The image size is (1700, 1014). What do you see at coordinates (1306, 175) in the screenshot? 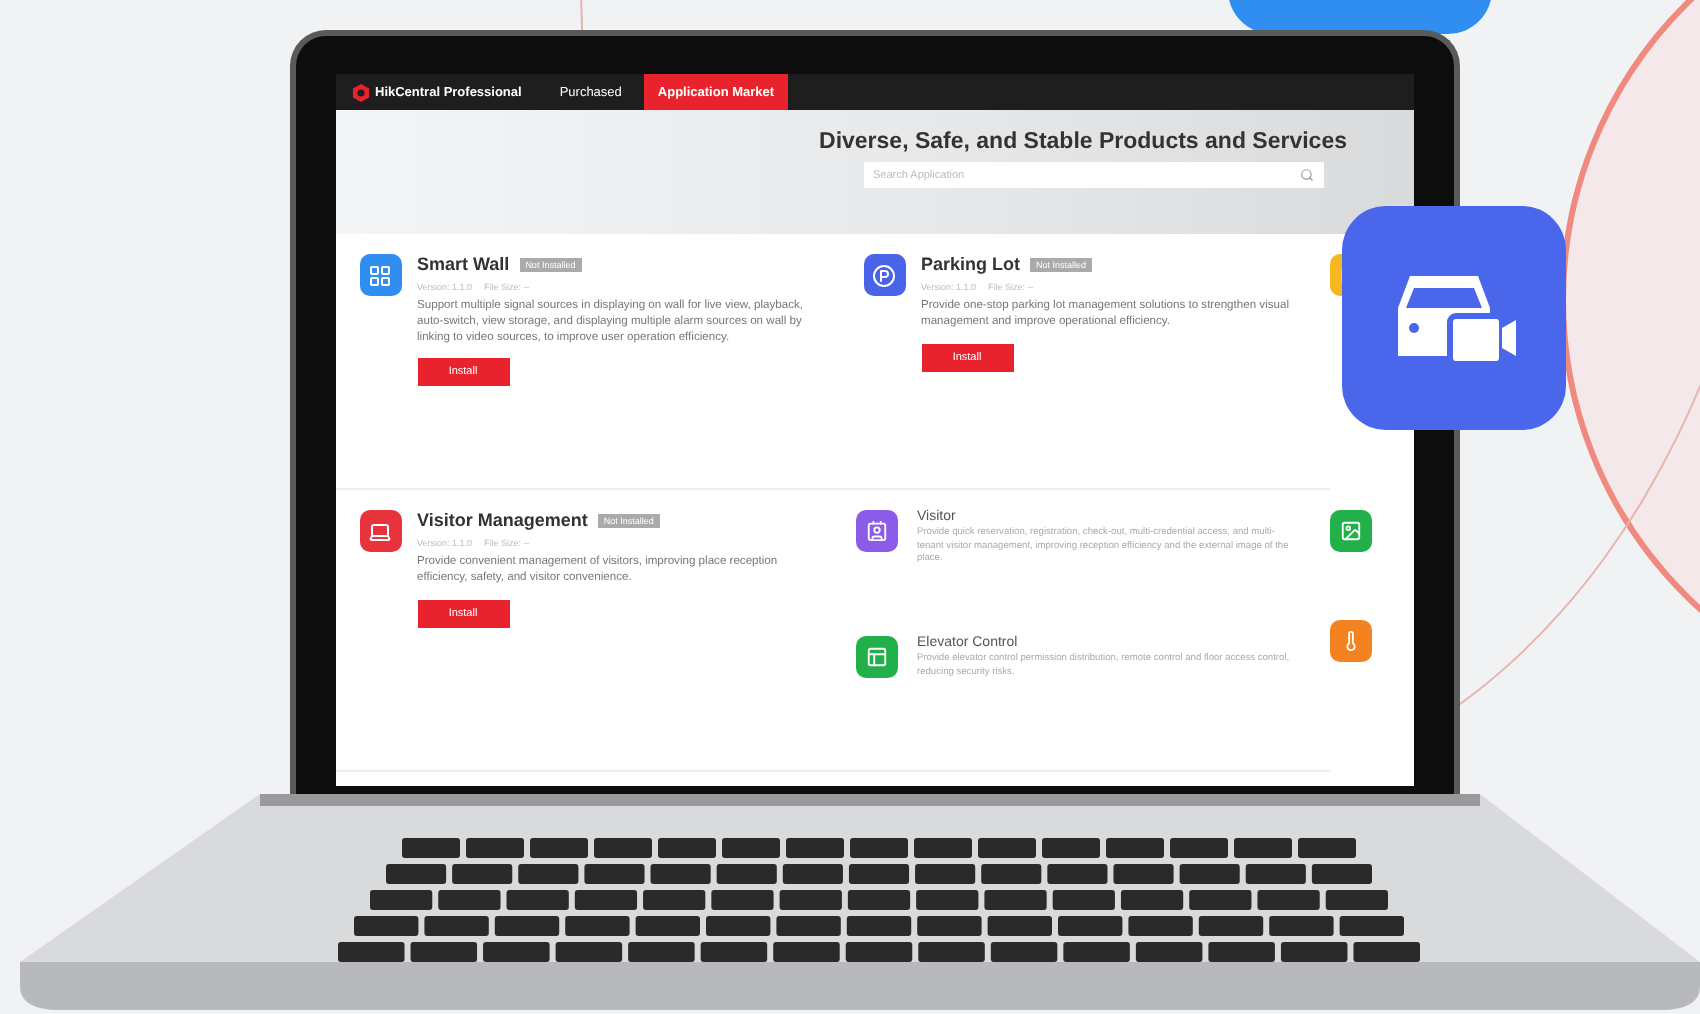
I see `search-icon` at bounding box center [1306, 175].